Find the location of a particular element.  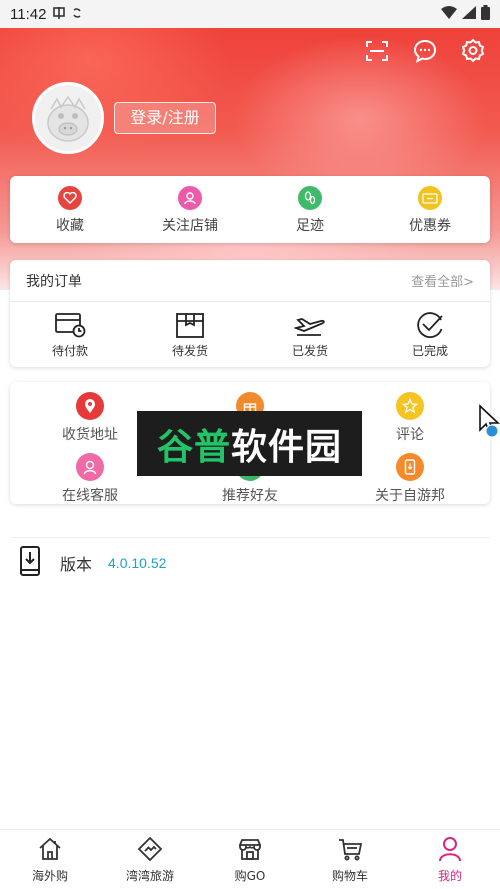

carrier-icon is located at coordinates (59, 14).